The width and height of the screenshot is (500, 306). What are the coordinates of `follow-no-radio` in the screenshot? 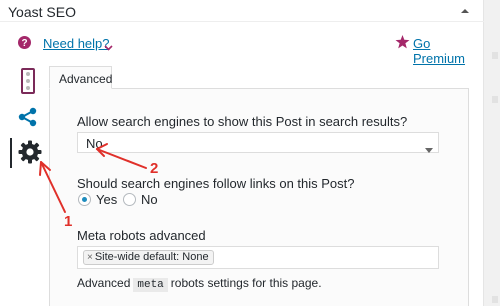 It's located at (129, 199).